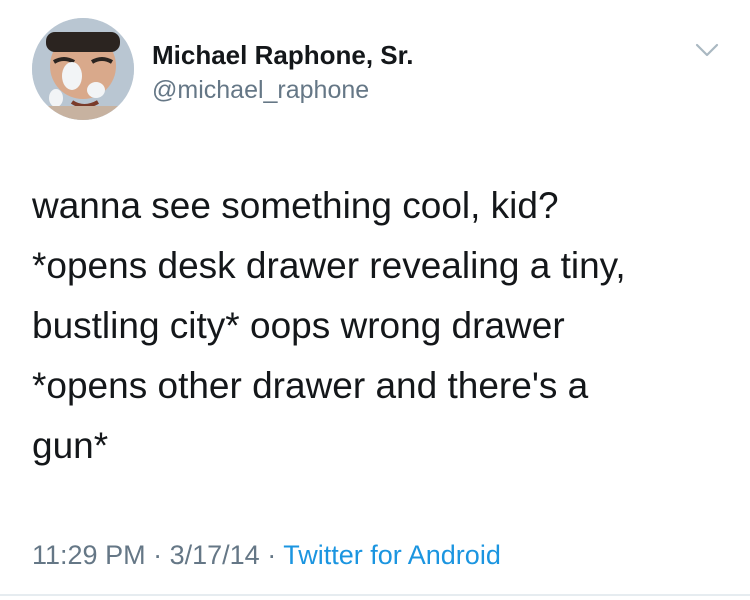 The height and width of the screenshot is (600, 750). What do you see at coordinates (375, 595) in the screenshot?
I see `divider` at bounding box center [375, 595].